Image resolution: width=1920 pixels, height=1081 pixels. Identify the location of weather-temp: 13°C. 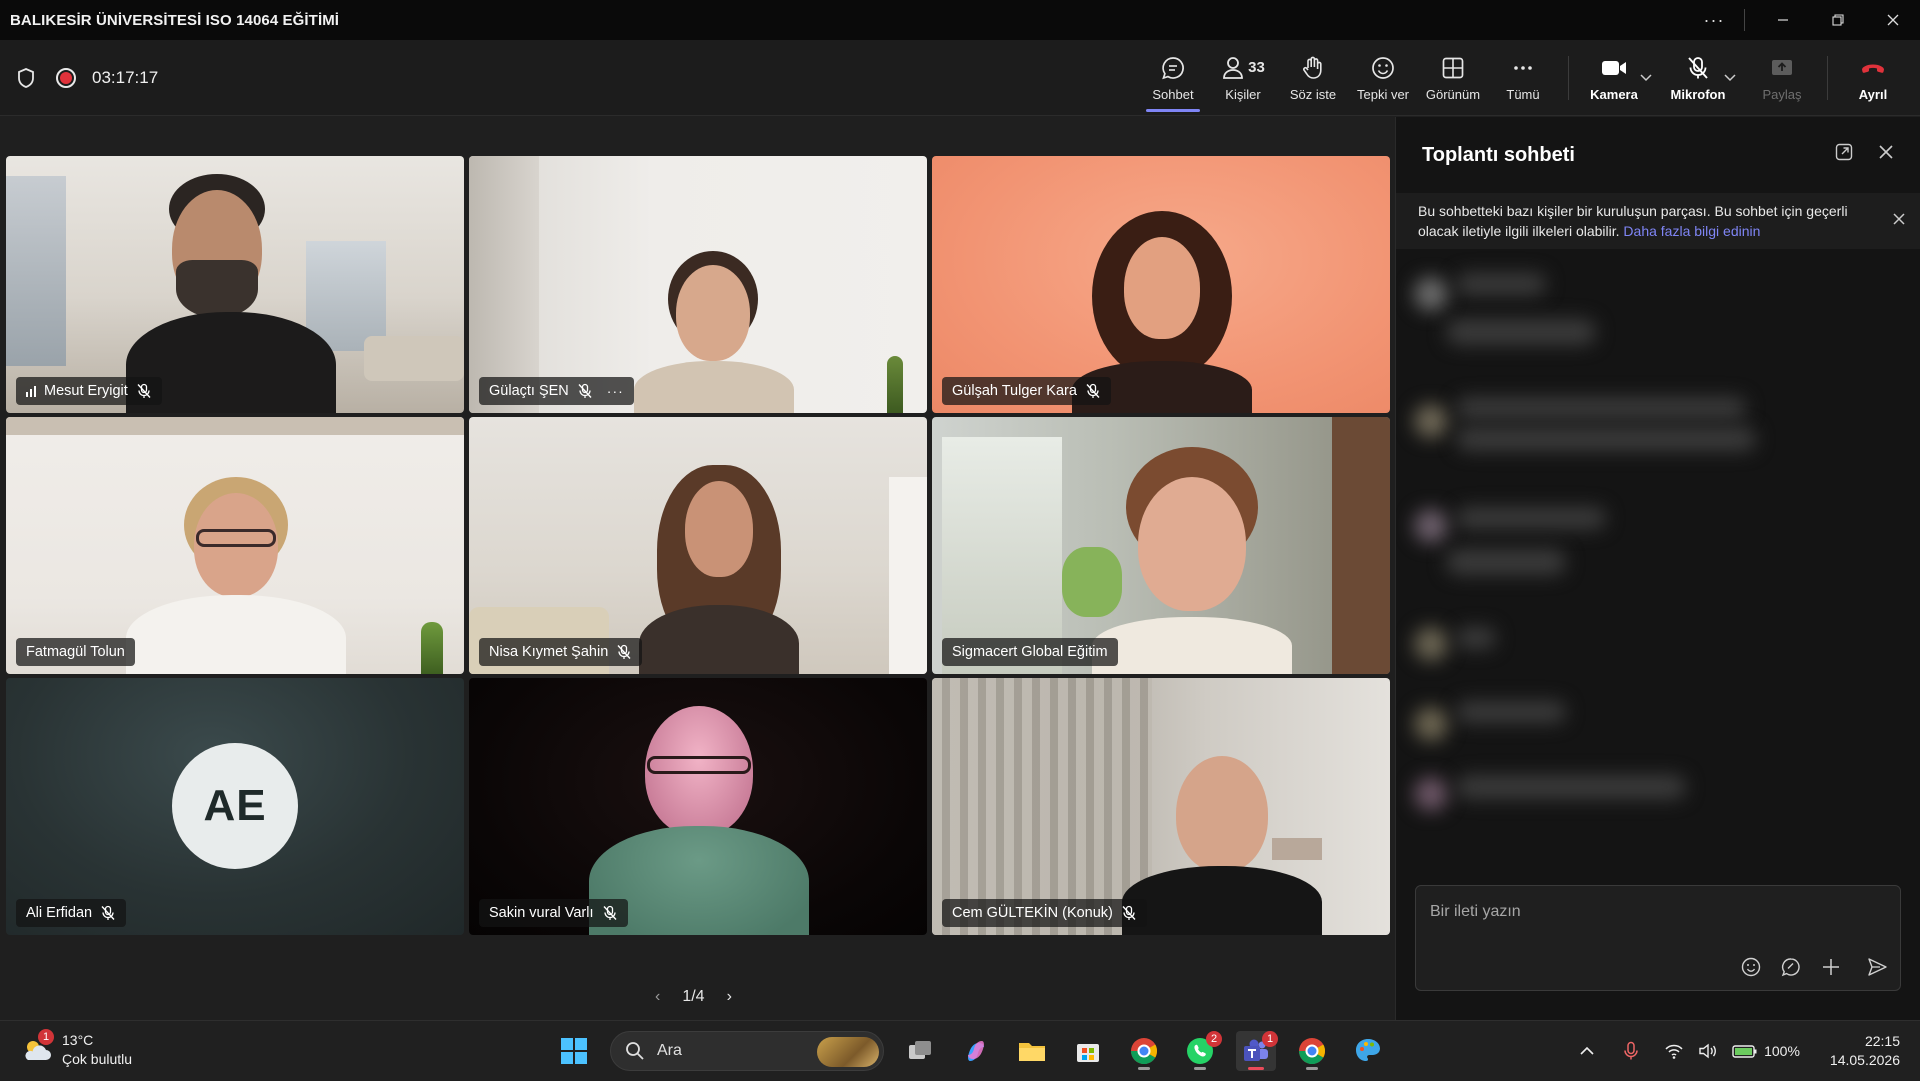
(78, 1040).